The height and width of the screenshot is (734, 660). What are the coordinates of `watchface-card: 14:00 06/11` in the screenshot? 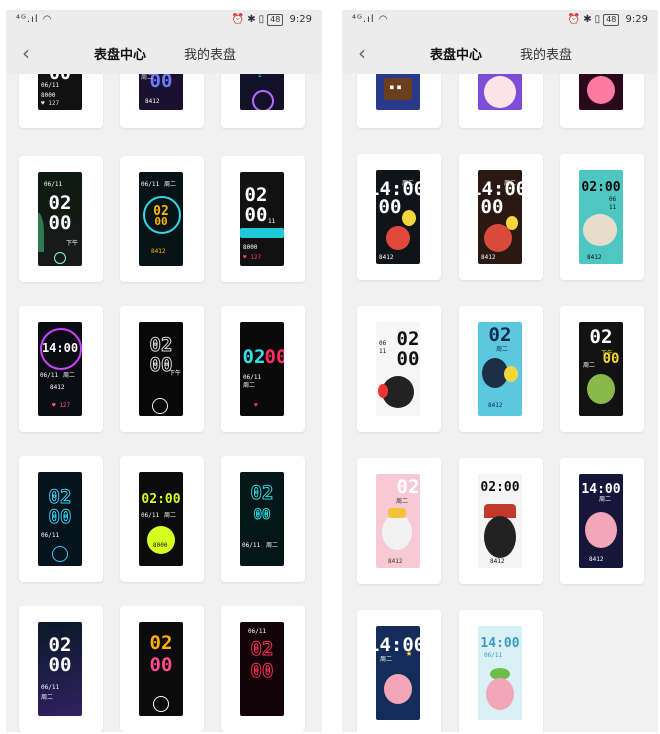 It's located at (501, 671).